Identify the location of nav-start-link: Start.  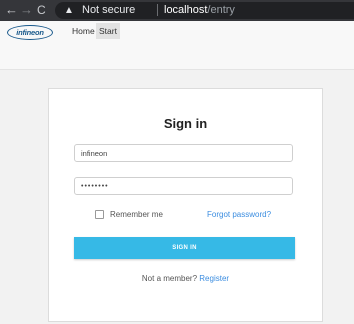
(108, 31).